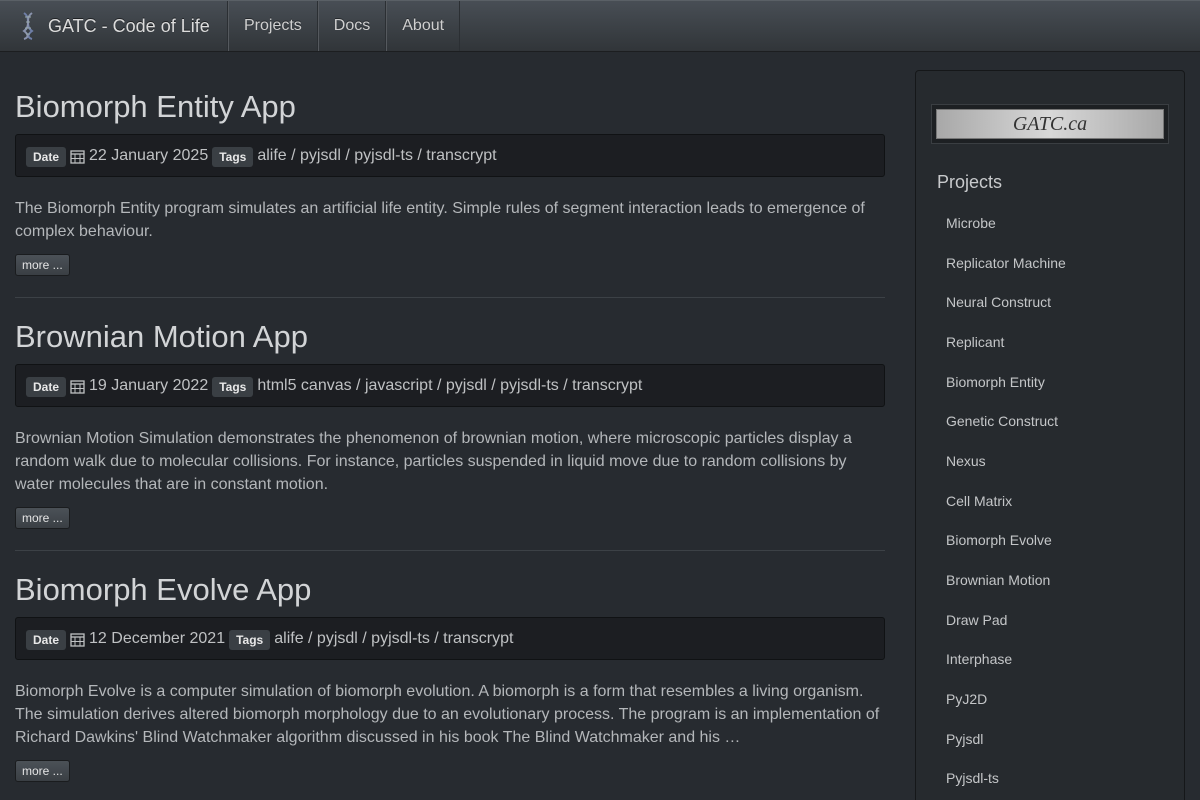  Describe the element at coordinates (352, 26) in the screenshot. I see `nav-docs: Docs` at that location.